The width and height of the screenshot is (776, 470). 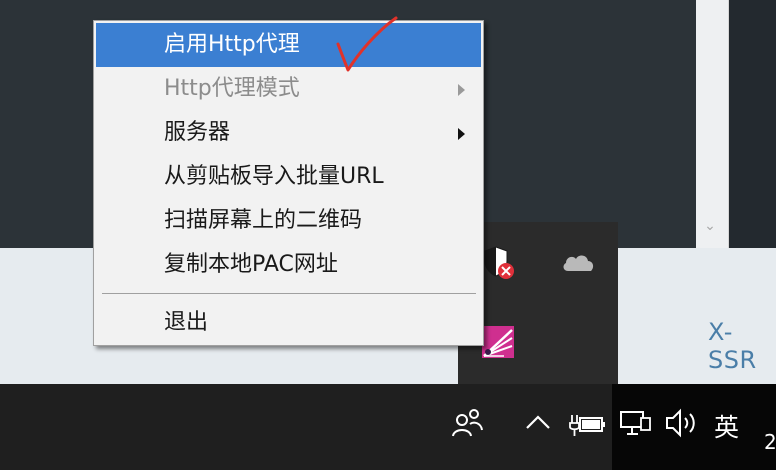 I want to click on menu-item-copy-pac-url: 复制本地PAC网址, so click(x=288, y=265).